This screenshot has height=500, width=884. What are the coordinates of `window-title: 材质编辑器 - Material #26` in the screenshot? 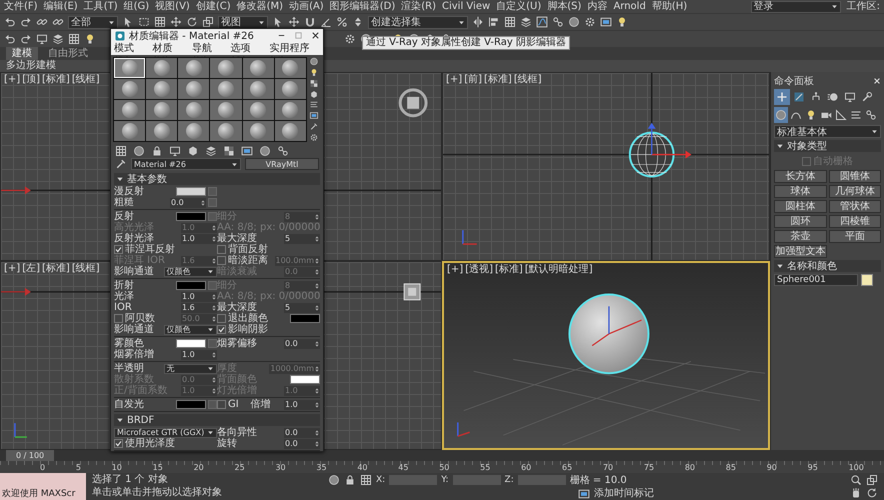 It's located at (192, 36).